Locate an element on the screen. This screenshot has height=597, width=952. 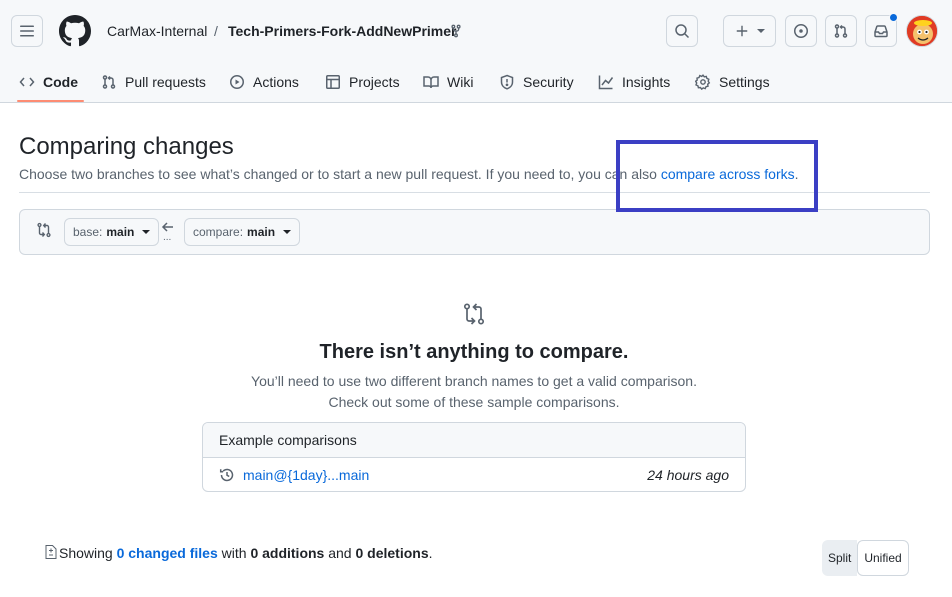
unified-view-button: Unified is located at coordinates (883, 558).